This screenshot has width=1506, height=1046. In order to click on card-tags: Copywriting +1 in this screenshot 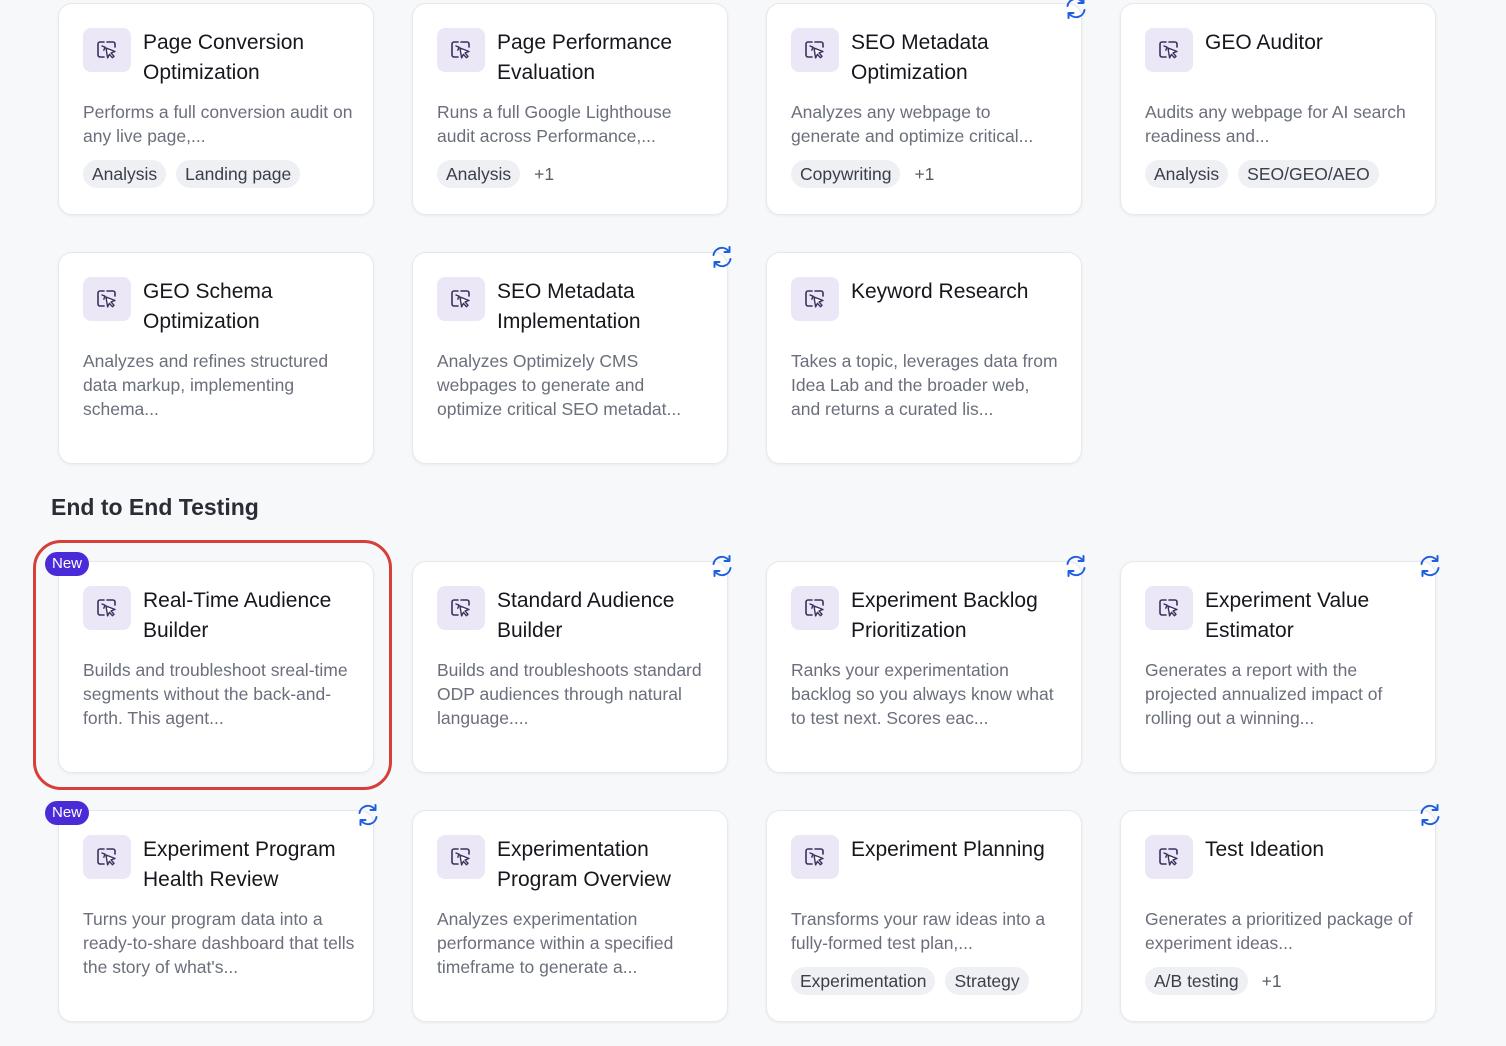, I will do `click(864, 174)`.